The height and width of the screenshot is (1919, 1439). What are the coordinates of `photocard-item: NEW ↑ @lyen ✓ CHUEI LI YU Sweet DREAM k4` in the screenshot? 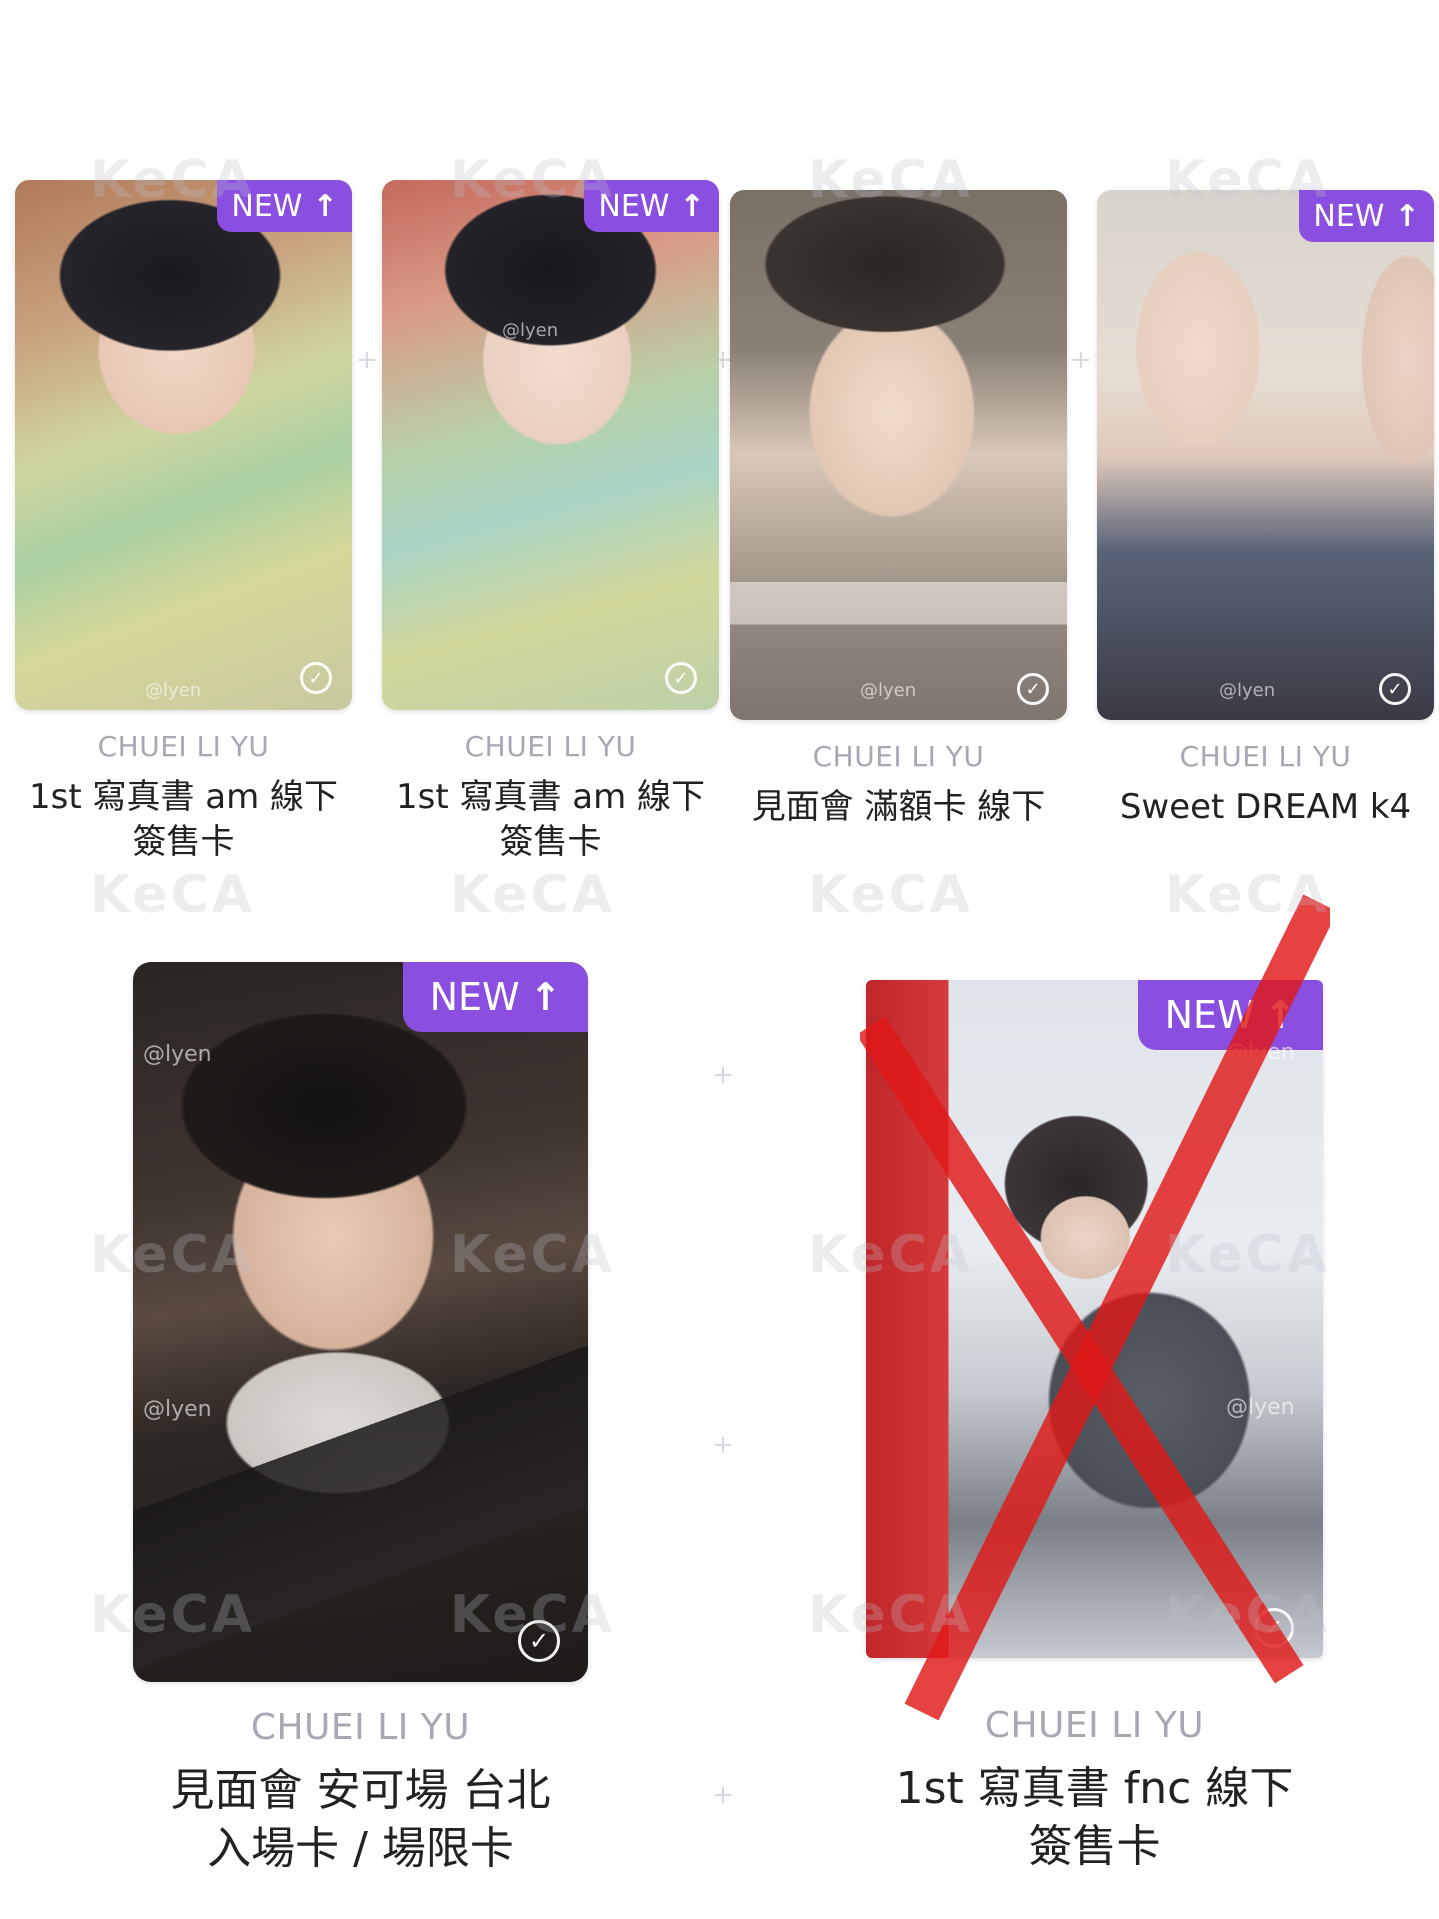 It's located at (1265, 530).